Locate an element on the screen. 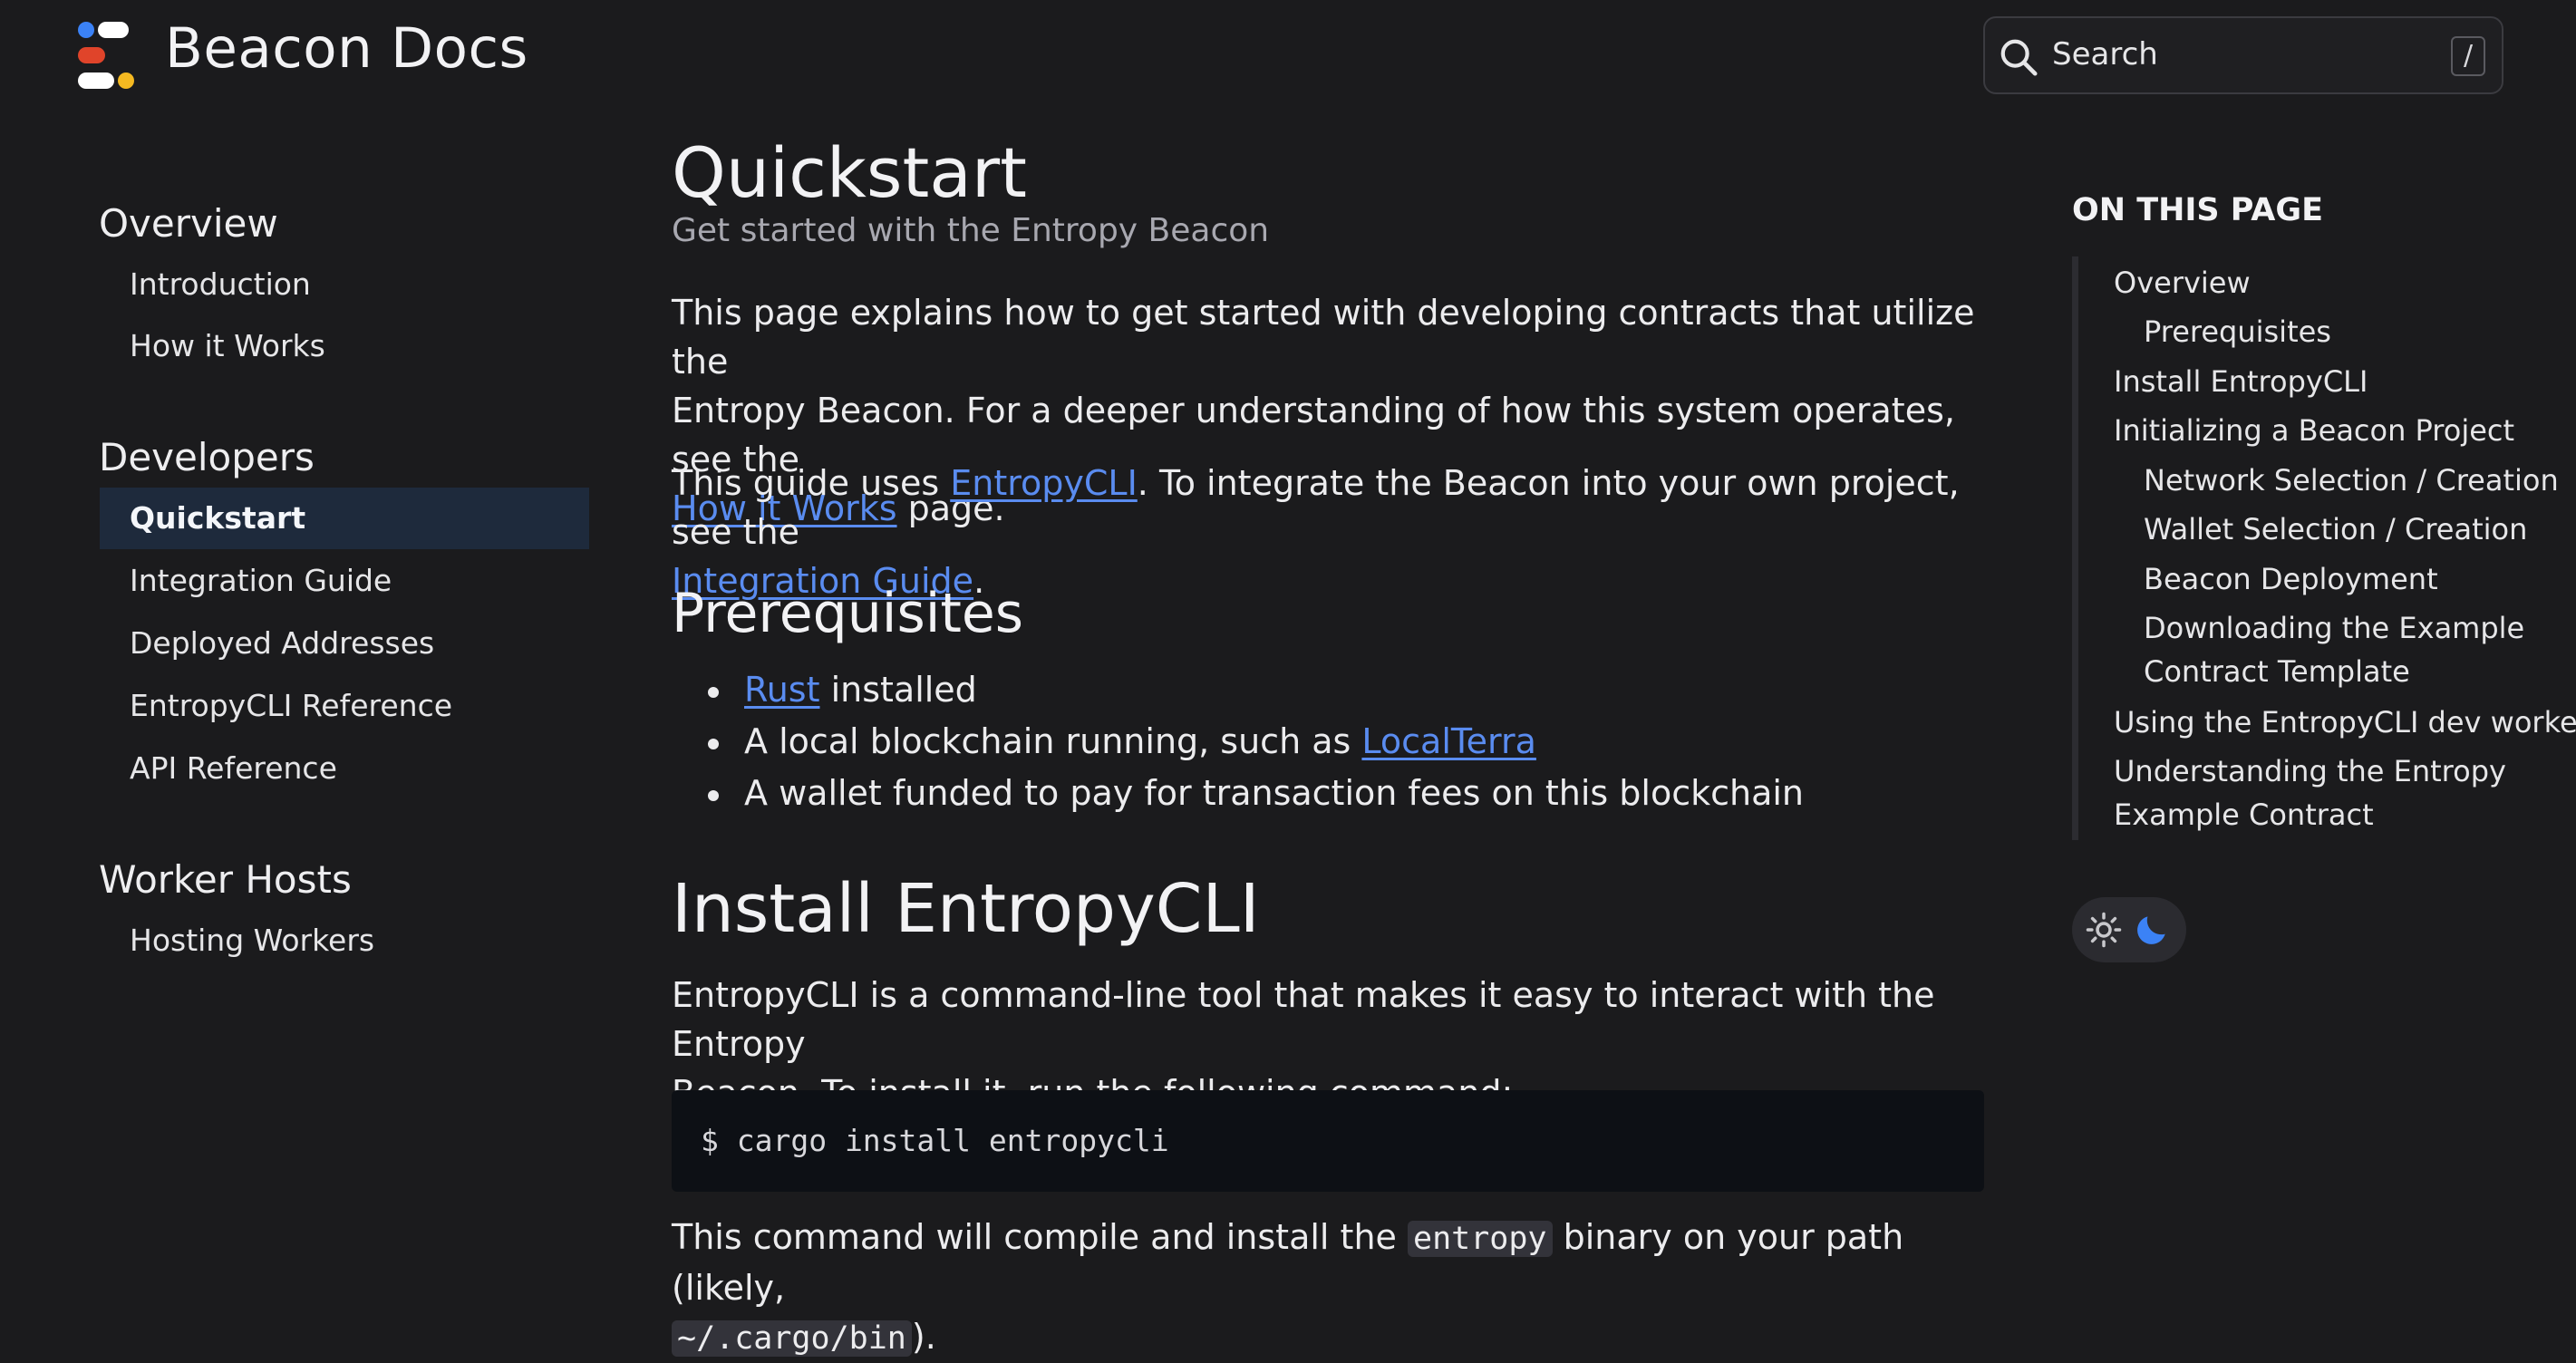  heading-install-entropycli: Install EntropyCLI is located at coordinates (966, 909).